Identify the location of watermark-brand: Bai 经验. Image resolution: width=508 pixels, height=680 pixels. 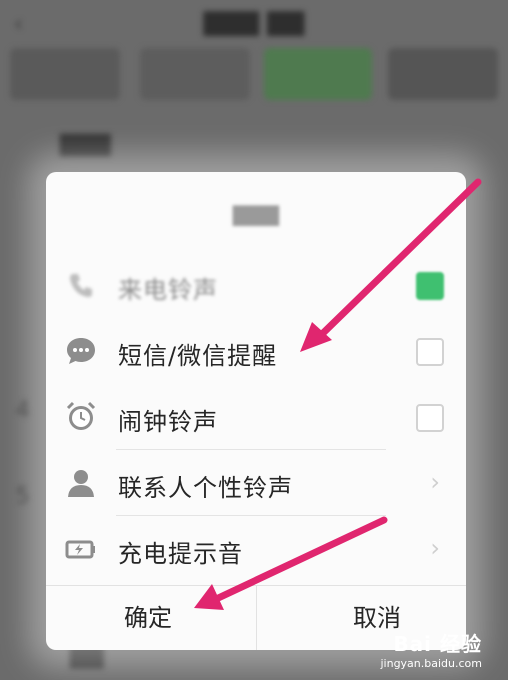
(437, 644).